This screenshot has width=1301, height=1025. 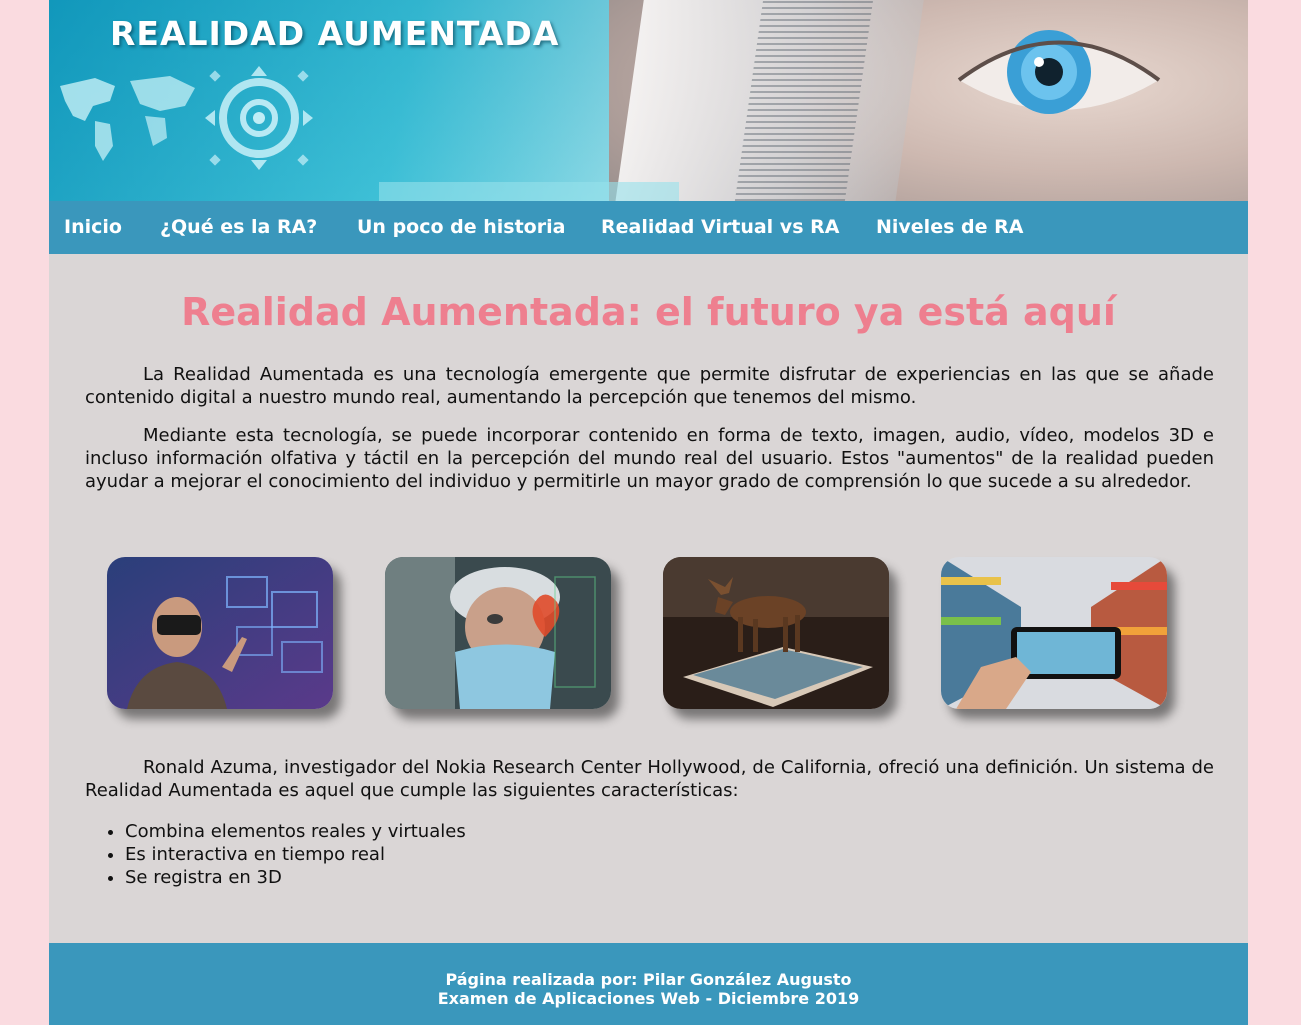 I want to click on gallery-image-supermarket-phone, so click(x=1054, y=633).